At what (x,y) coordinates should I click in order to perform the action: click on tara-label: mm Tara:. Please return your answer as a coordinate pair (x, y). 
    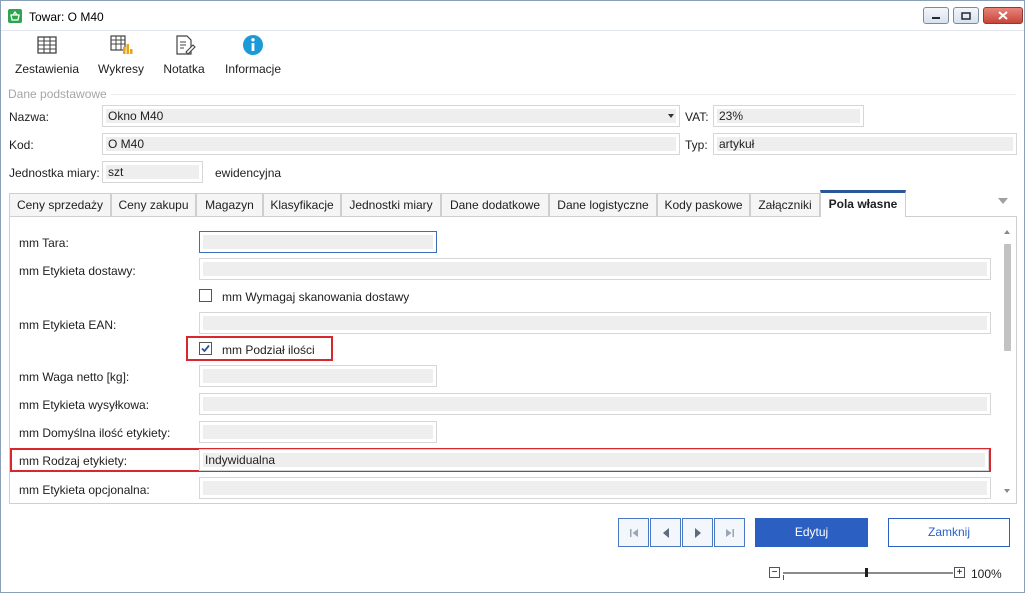
    Looking at the image, I should click on (44, 243).